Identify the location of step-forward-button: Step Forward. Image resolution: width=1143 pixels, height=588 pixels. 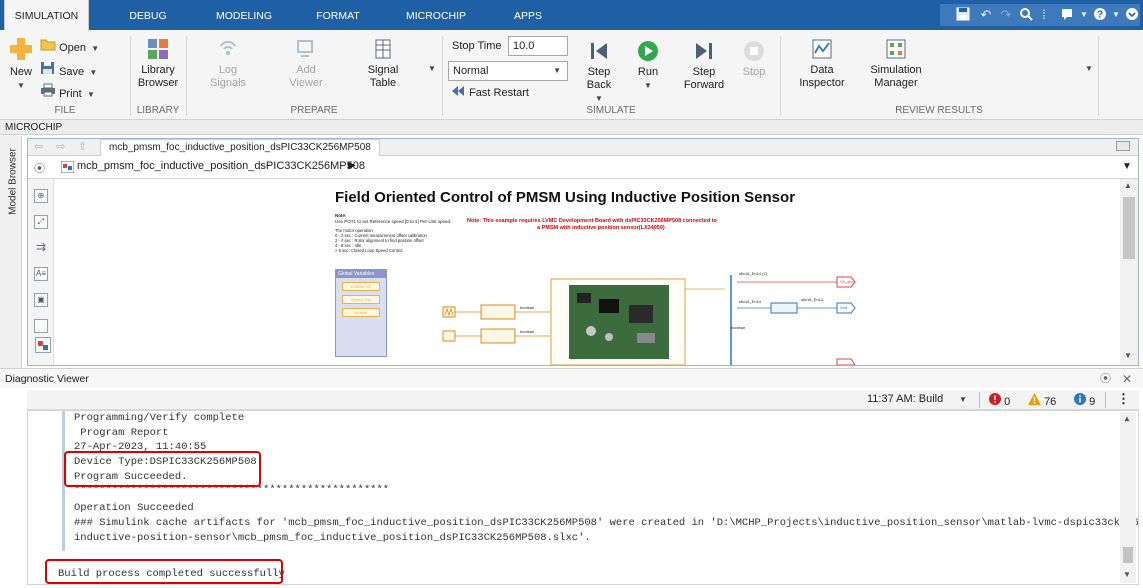
(704, 66).